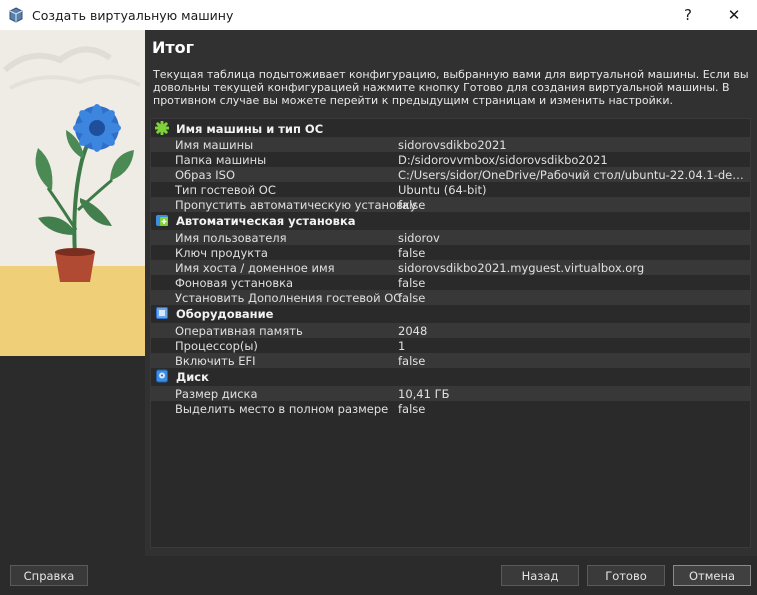 The image size is (757, 595). Describe the element at coordinates (216, 346) in the screenshot. I see `row-key: Процессор(ы)` at that location.